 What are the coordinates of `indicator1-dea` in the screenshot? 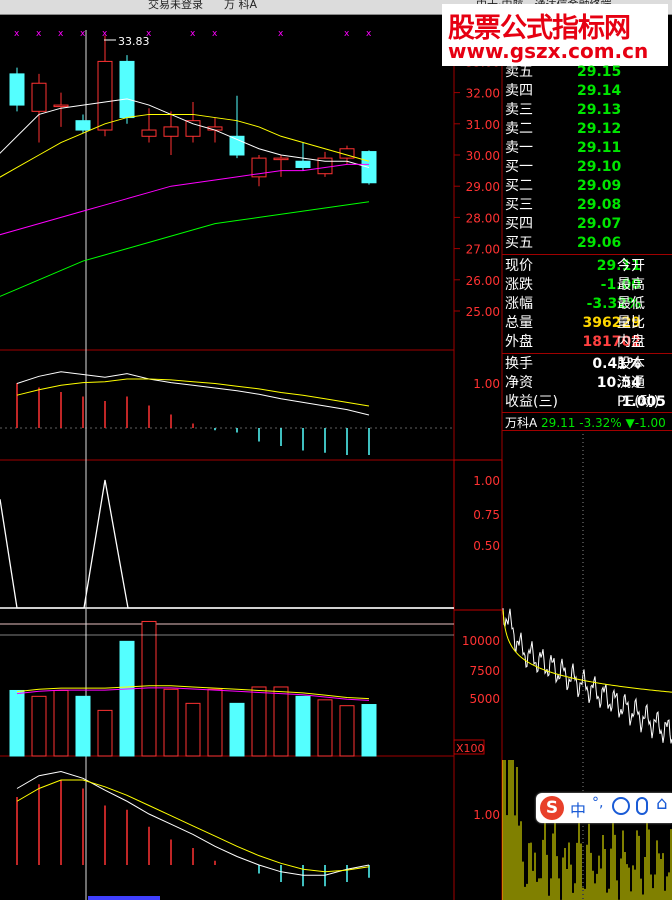 It's located at (193, 392).